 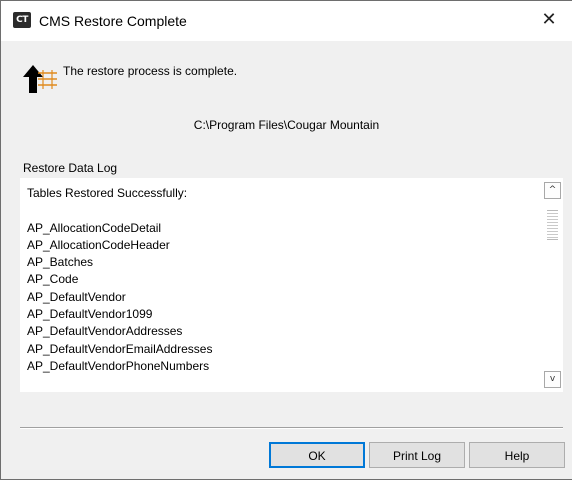 I want to click on help-button: Help, so click(x=517, y=455).